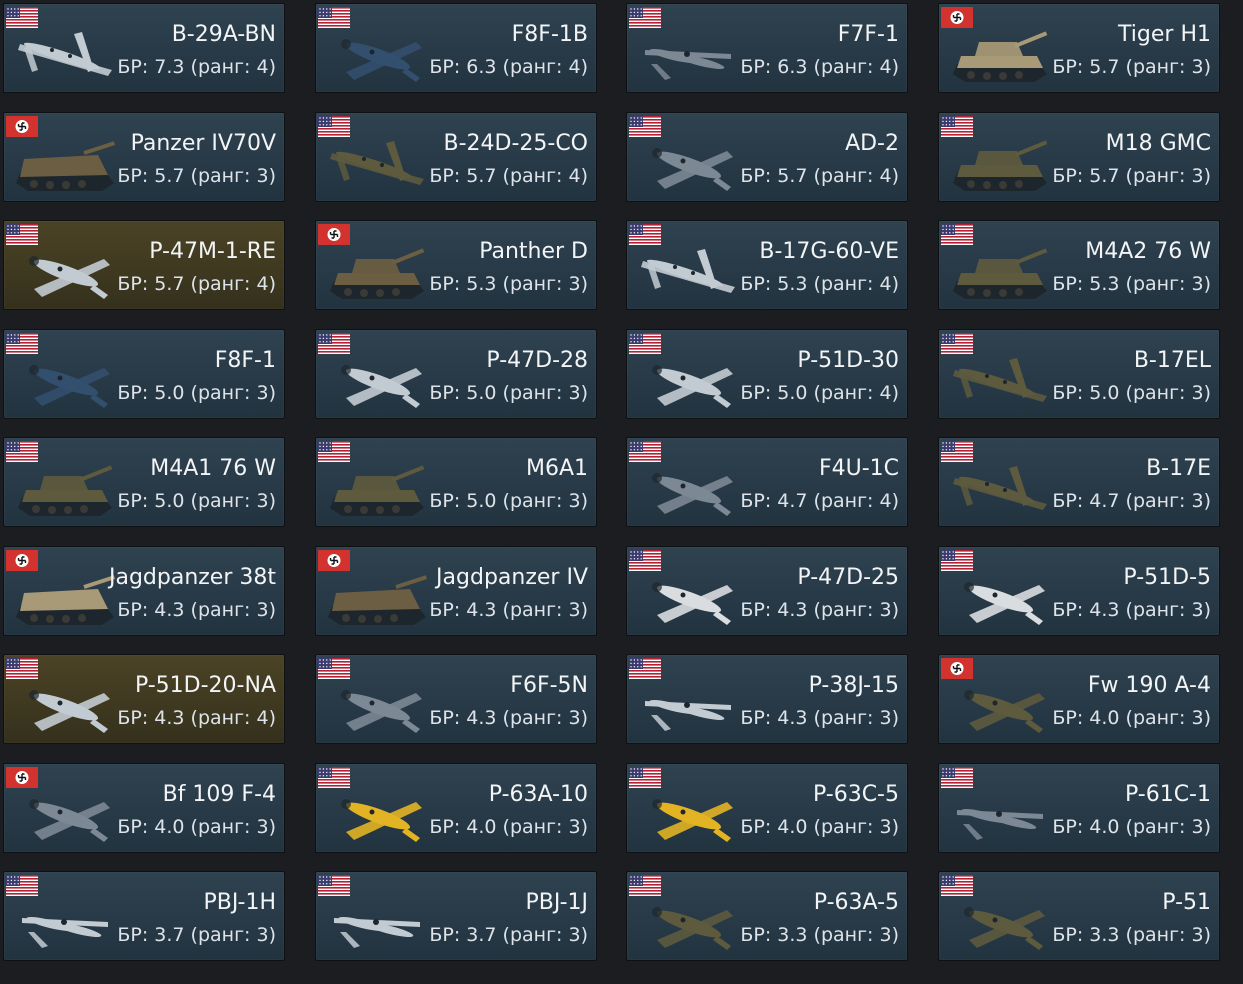  I want to click on vehicle-card-m6a1: M6A1 БР: 5.0 (ранг: 3), so click(456, 482).